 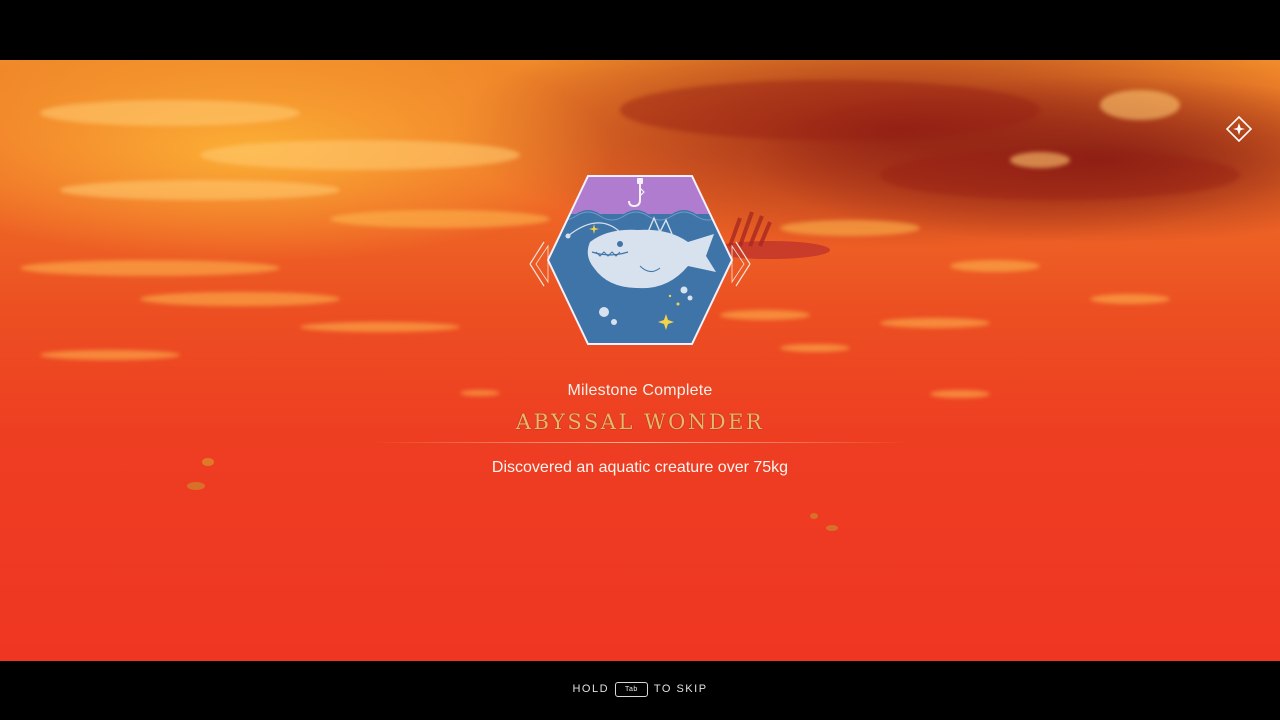 What do you see at coordinates (680, 689) in the screenshot?
I see `skip-action-text: TO SKIP` at bounding box center [680, 689].